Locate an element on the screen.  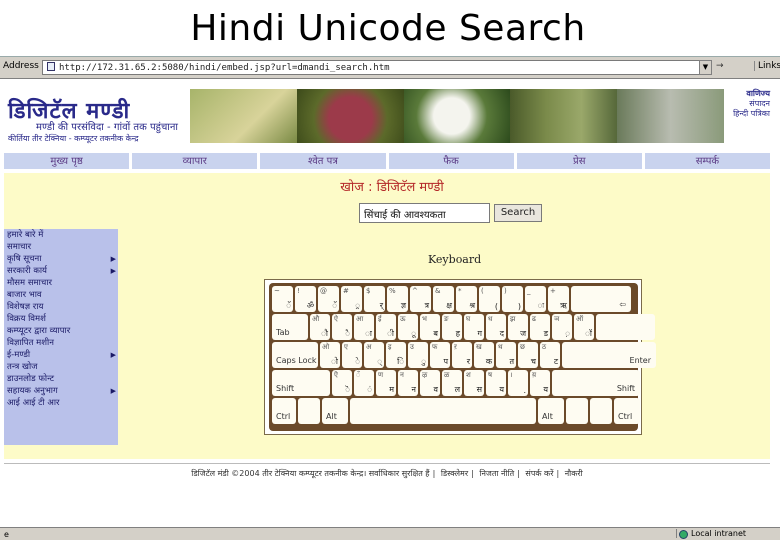
keyboard-key: ळल is located at coordinates (452, 383).